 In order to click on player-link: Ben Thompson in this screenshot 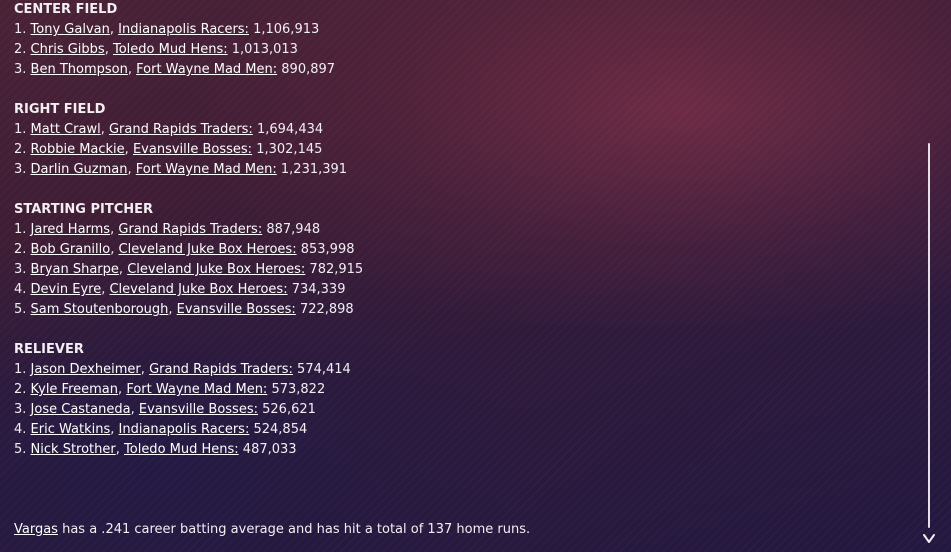, I will do `click(79, 69)`.